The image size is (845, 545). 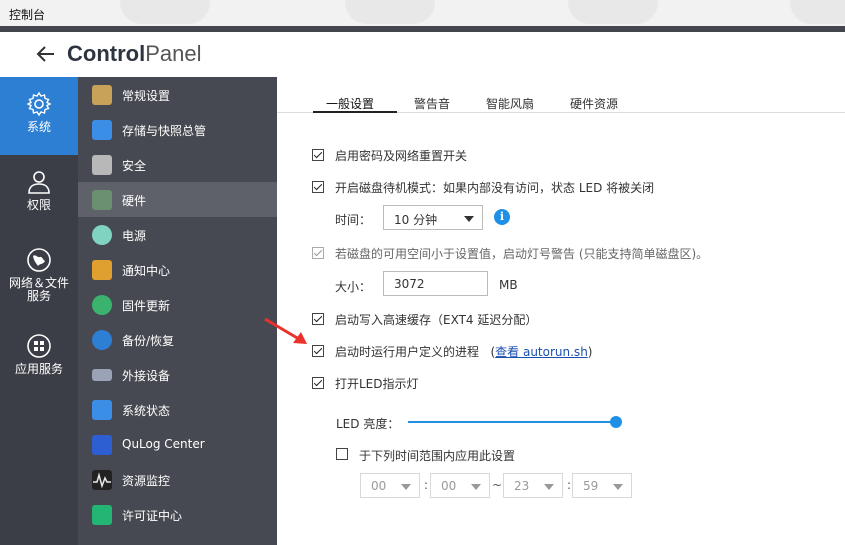 I want to click on menu-label: 硬件, so click(x=134, y=201).